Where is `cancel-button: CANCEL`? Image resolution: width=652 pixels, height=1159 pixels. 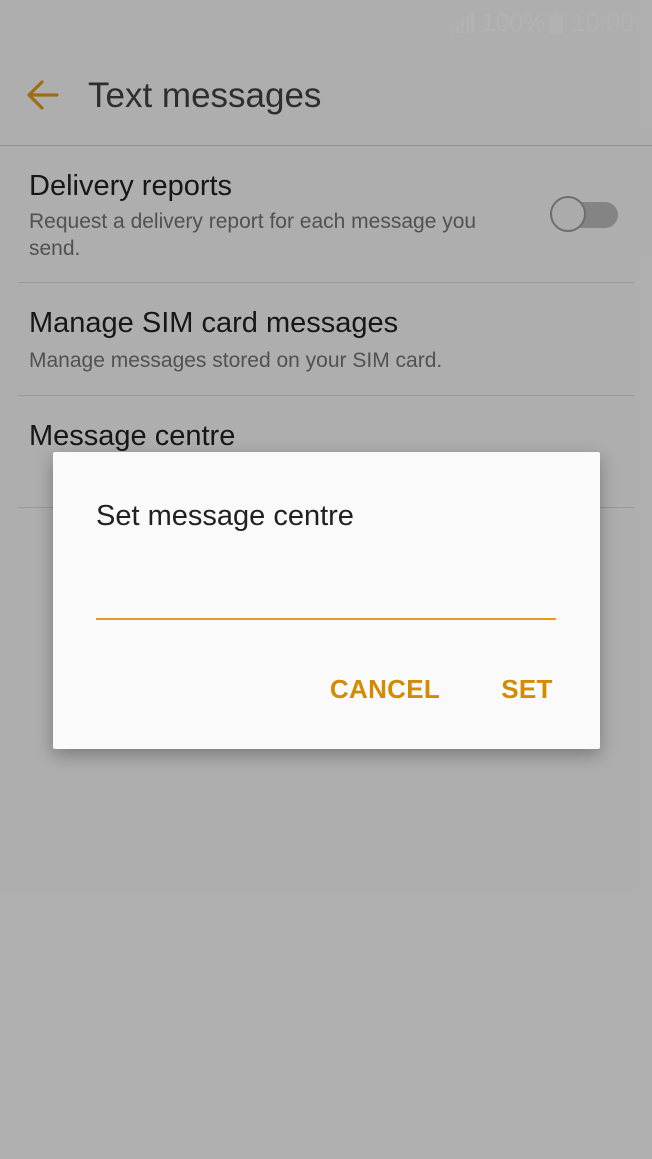
cancel-button: CANCEL is located at coordinates (385, 689).